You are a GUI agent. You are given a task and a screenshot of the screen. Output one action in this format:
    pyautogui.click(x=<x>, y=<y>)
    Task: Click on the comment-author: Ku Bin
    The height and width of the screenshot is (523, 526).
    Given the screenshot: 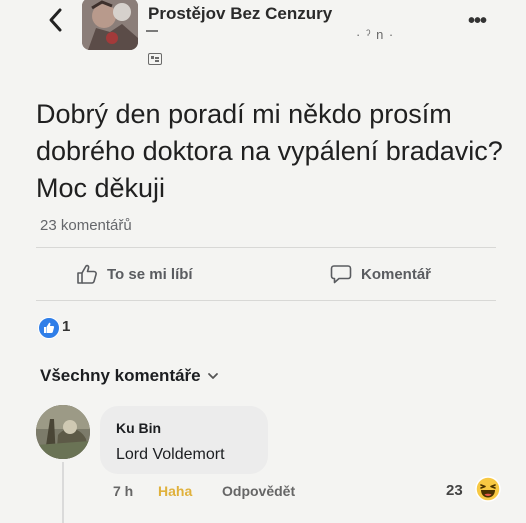 What is the action you would take?
    pyautogui.click(x=138, y=428)
    